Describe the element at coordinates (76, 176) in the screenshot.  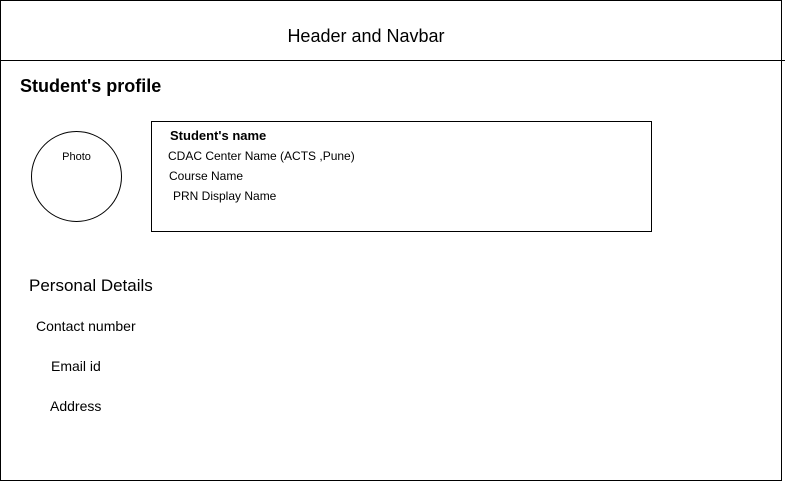
I see `student-photo-placeholder: Photo` at that location.